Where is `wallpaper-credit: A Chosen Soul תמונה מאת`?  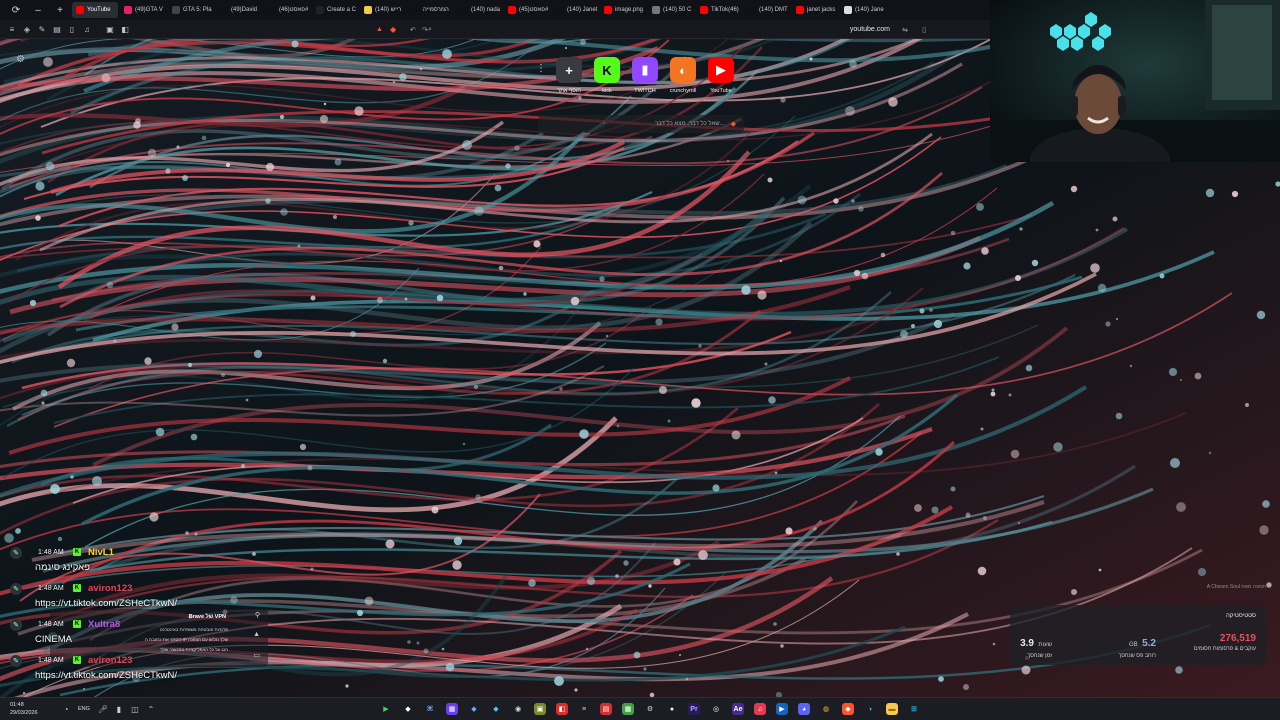 wallpaper-credit: A Chosen Soul תמונה מאת is located at coordinates (1236, 587).